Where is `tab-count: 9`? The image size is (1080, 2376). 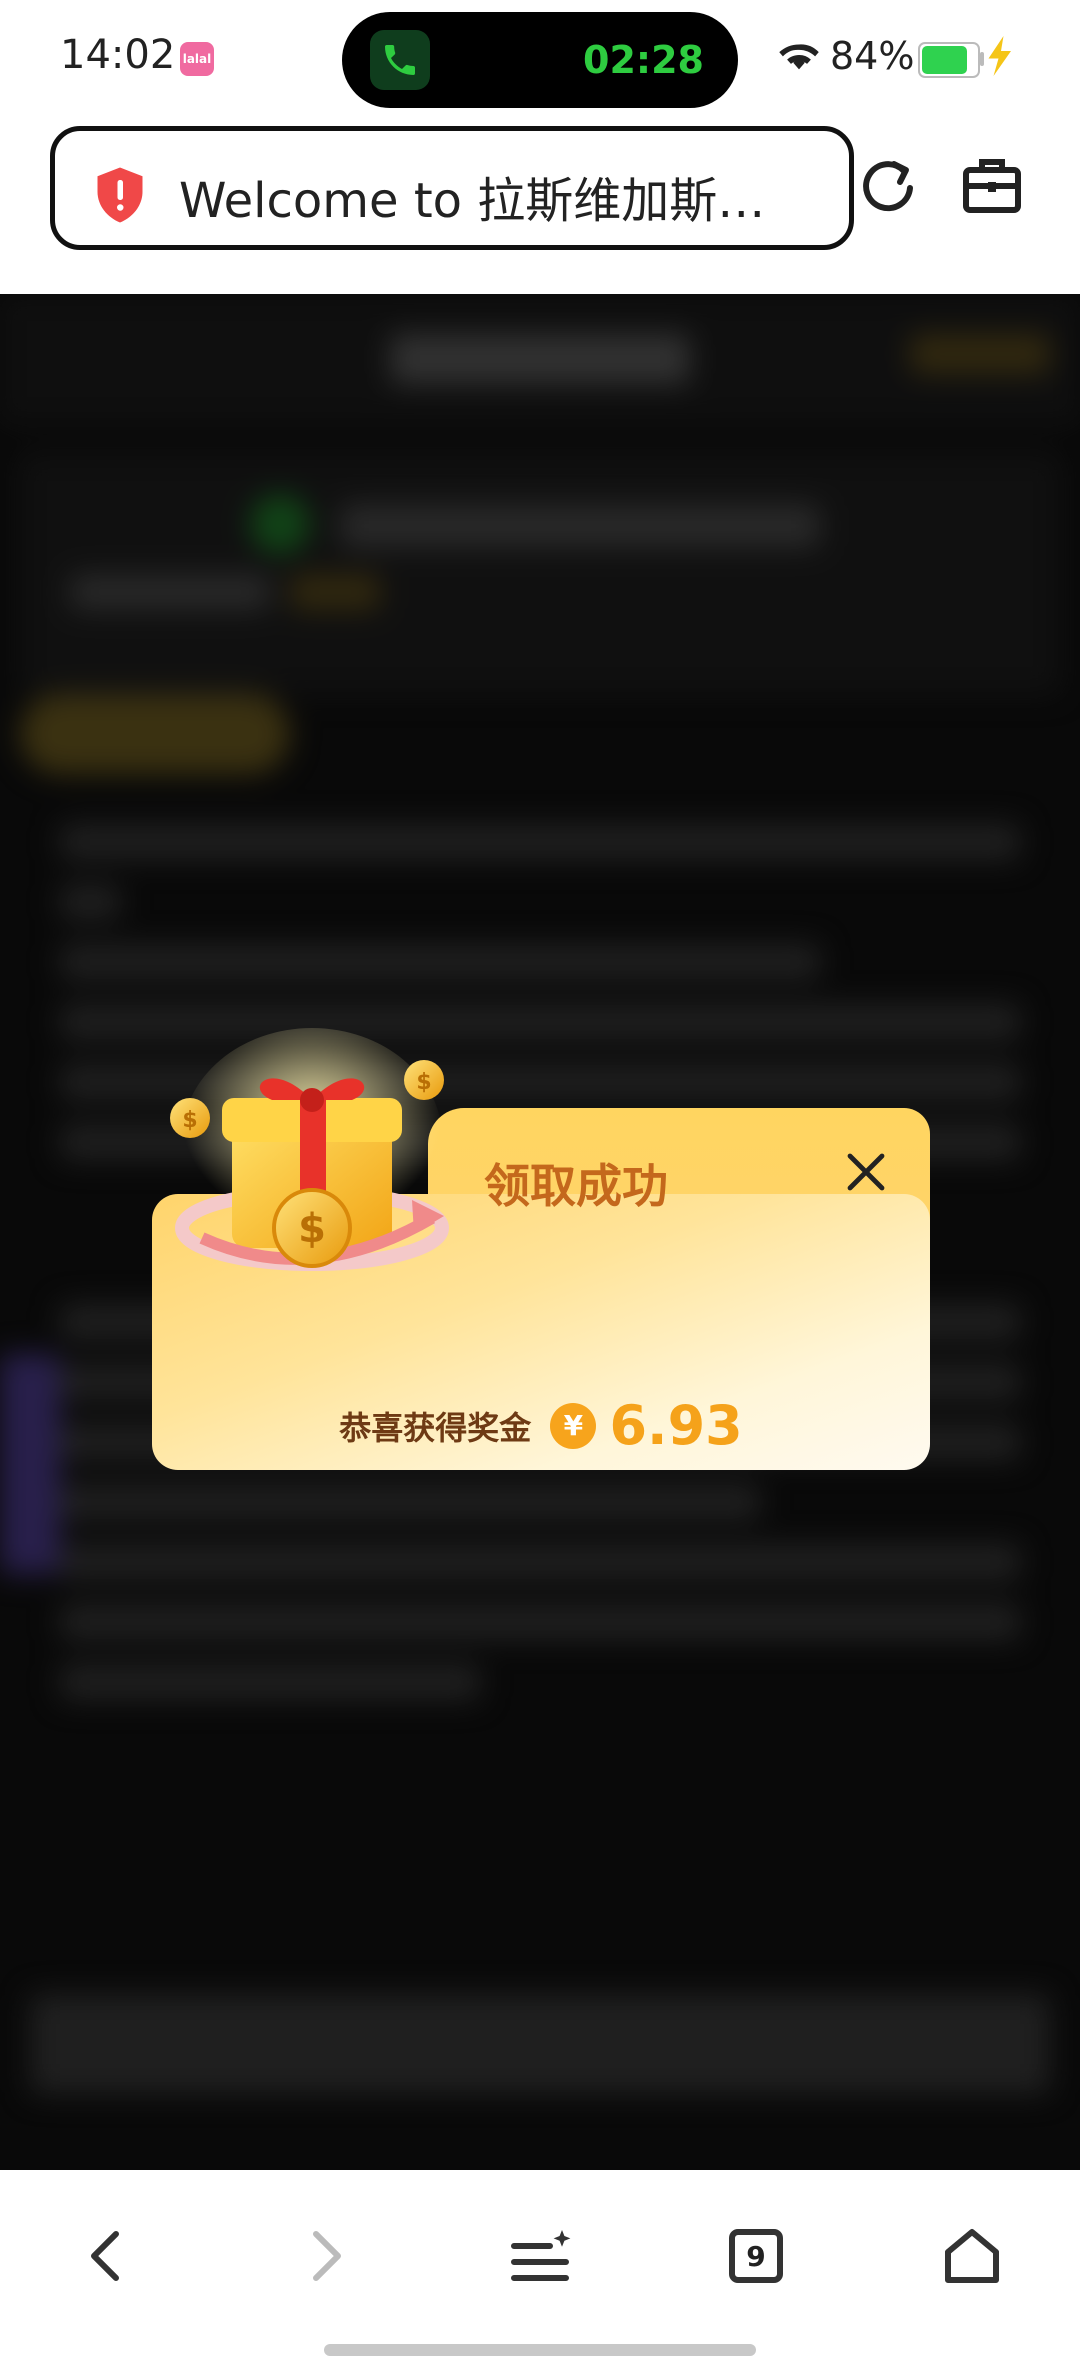
tab-count: 9 is located at coordinates (756, 2256).